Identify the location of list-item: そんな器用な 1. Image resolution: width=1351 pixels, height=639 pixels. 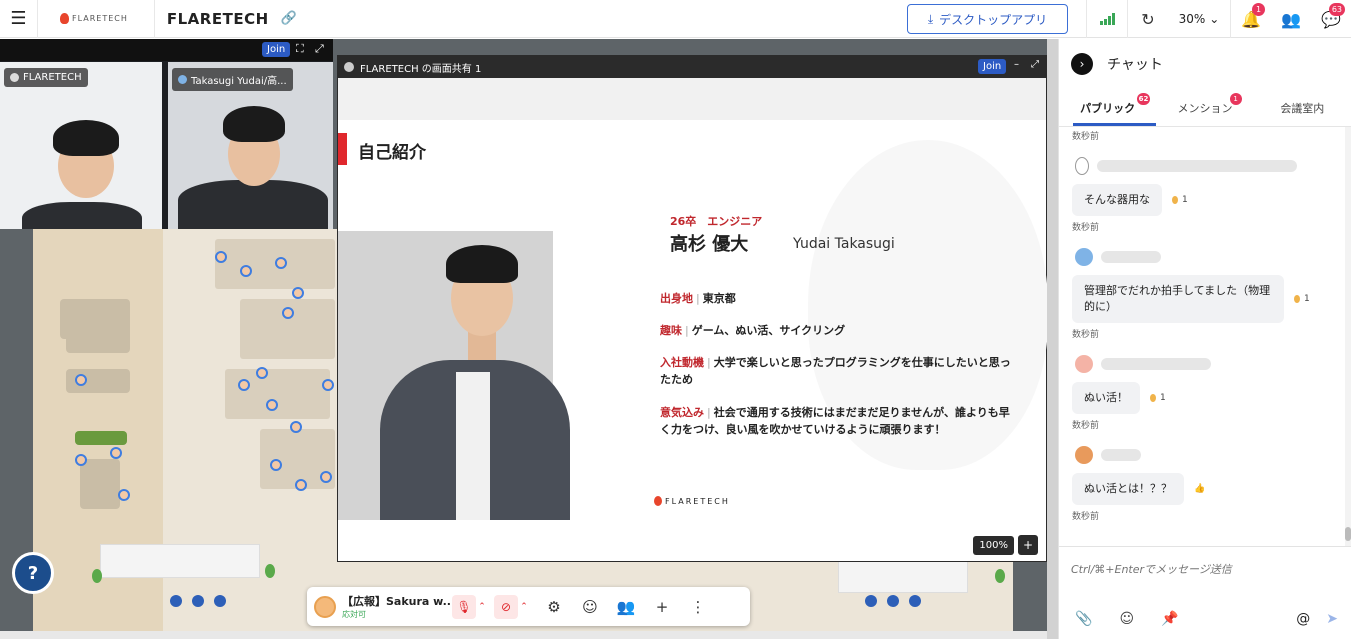
(1200, 200).